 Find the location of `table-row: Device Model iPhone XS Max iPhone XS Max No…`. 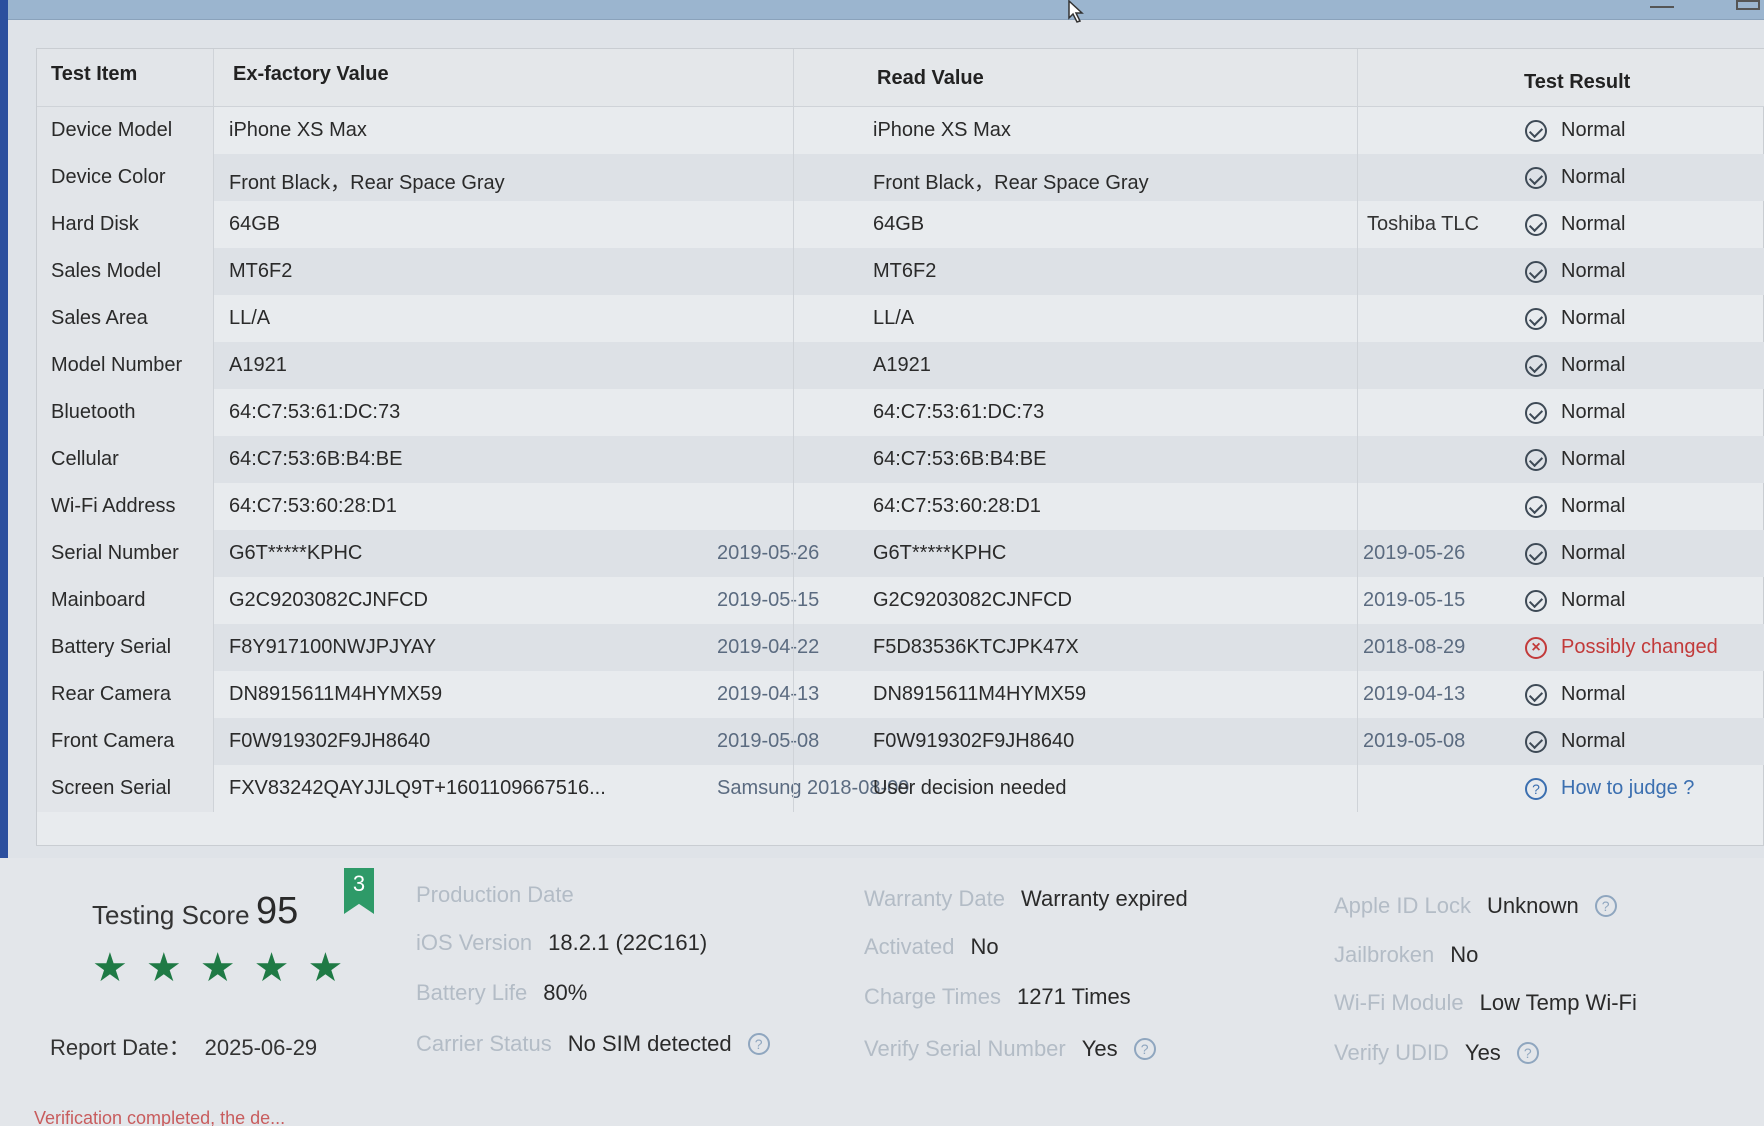

table-row: Device Model iPhone XS Max iPhone XS Max No… is located at coordinates (900, 130).